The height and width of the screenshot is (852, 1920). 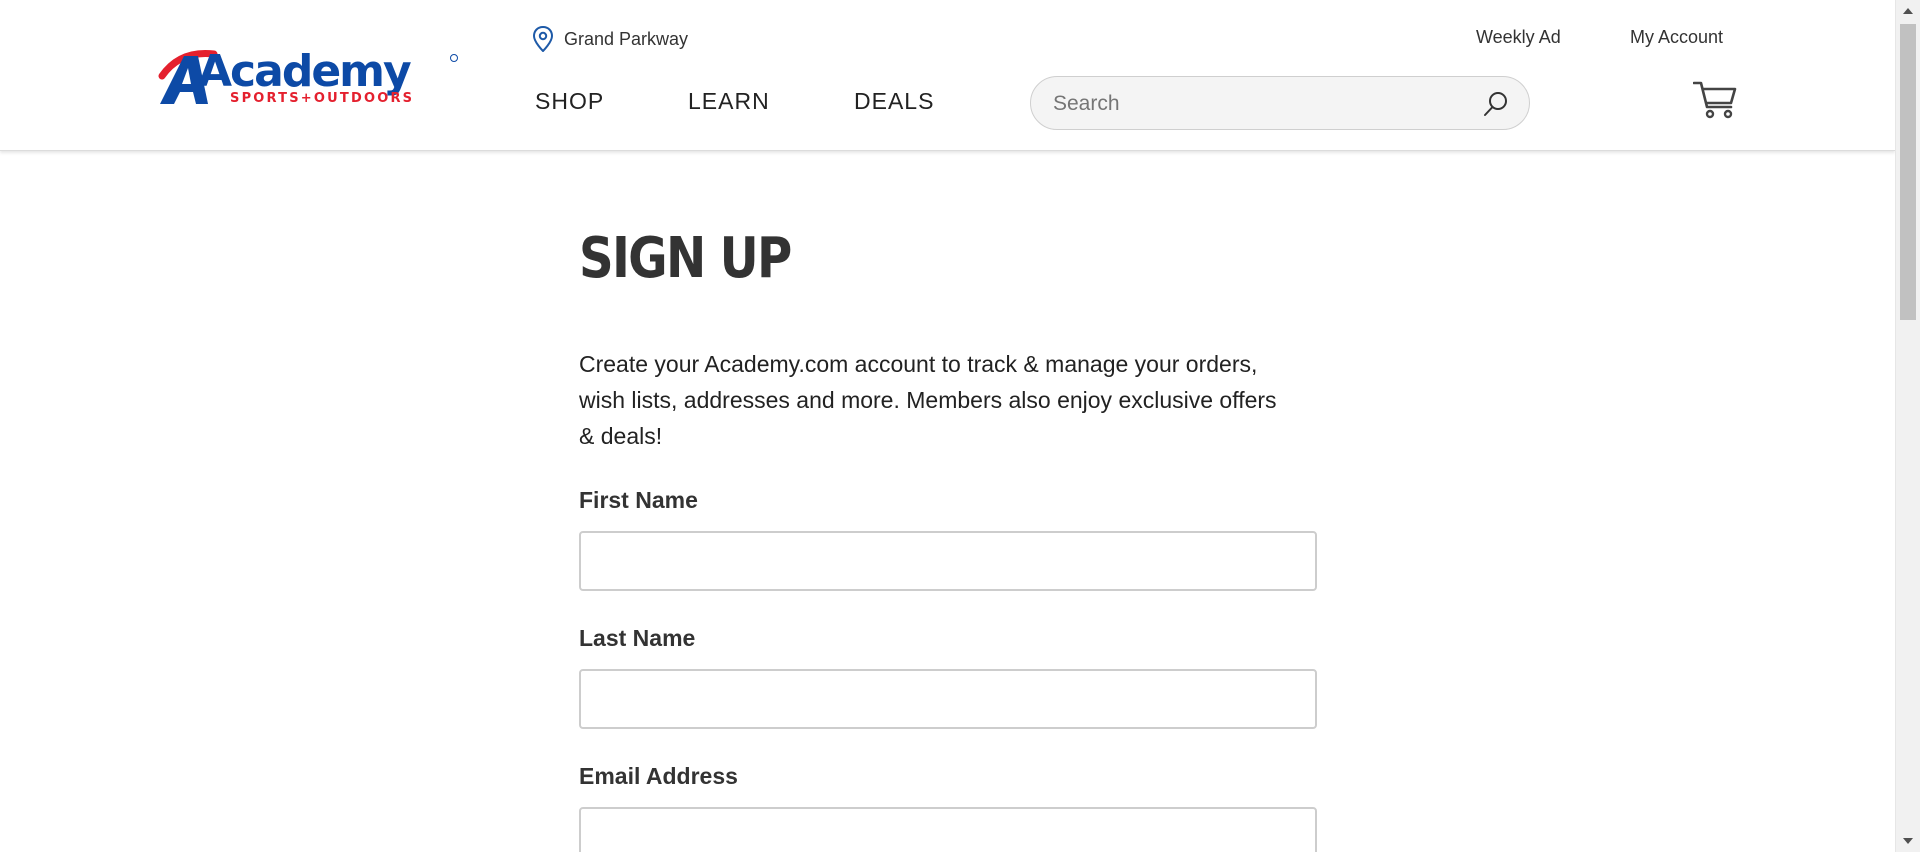 What do you see at coordinates (948, 561) in the screenshot?
I see `first-name-field` at bounding box center [948, 561].